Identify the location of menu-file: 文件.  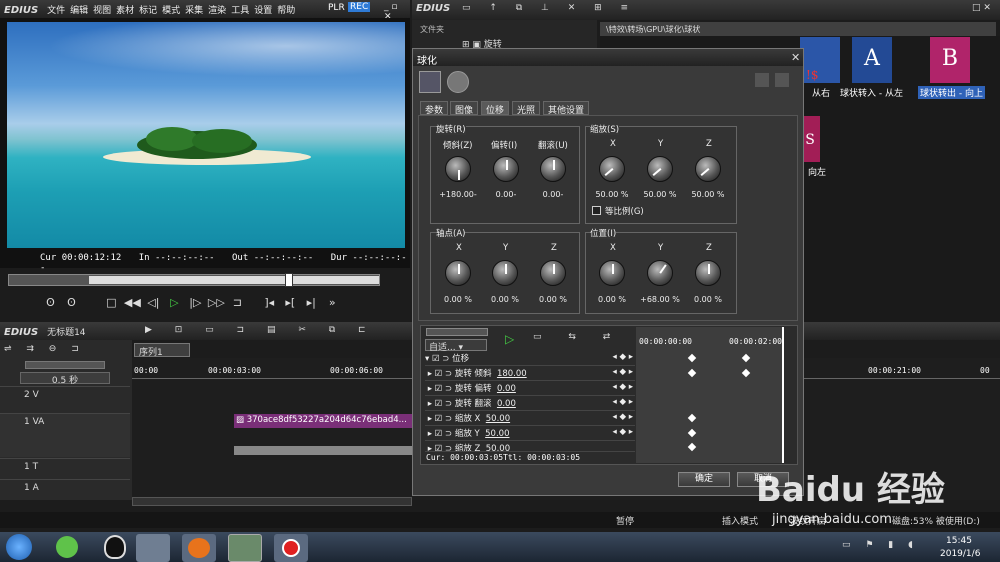
(56, 11).